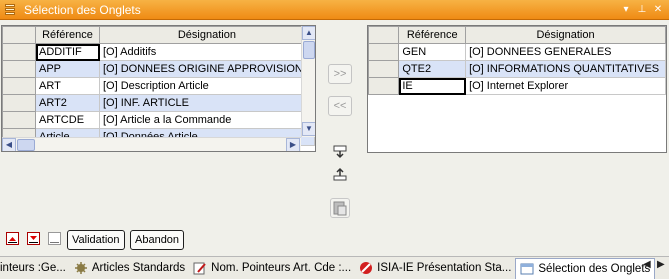 The height and width of the screenshot is (279, 669). I want to click on tab-selection-onglets: Sélection des Onglets, so click(585, 268).